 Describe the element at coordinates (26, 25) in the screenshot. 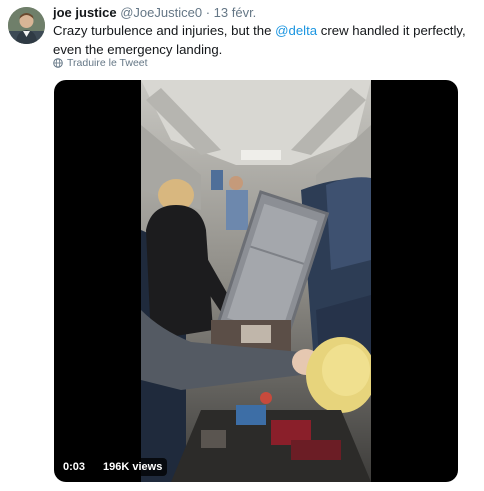

I see `avatar` at that location.